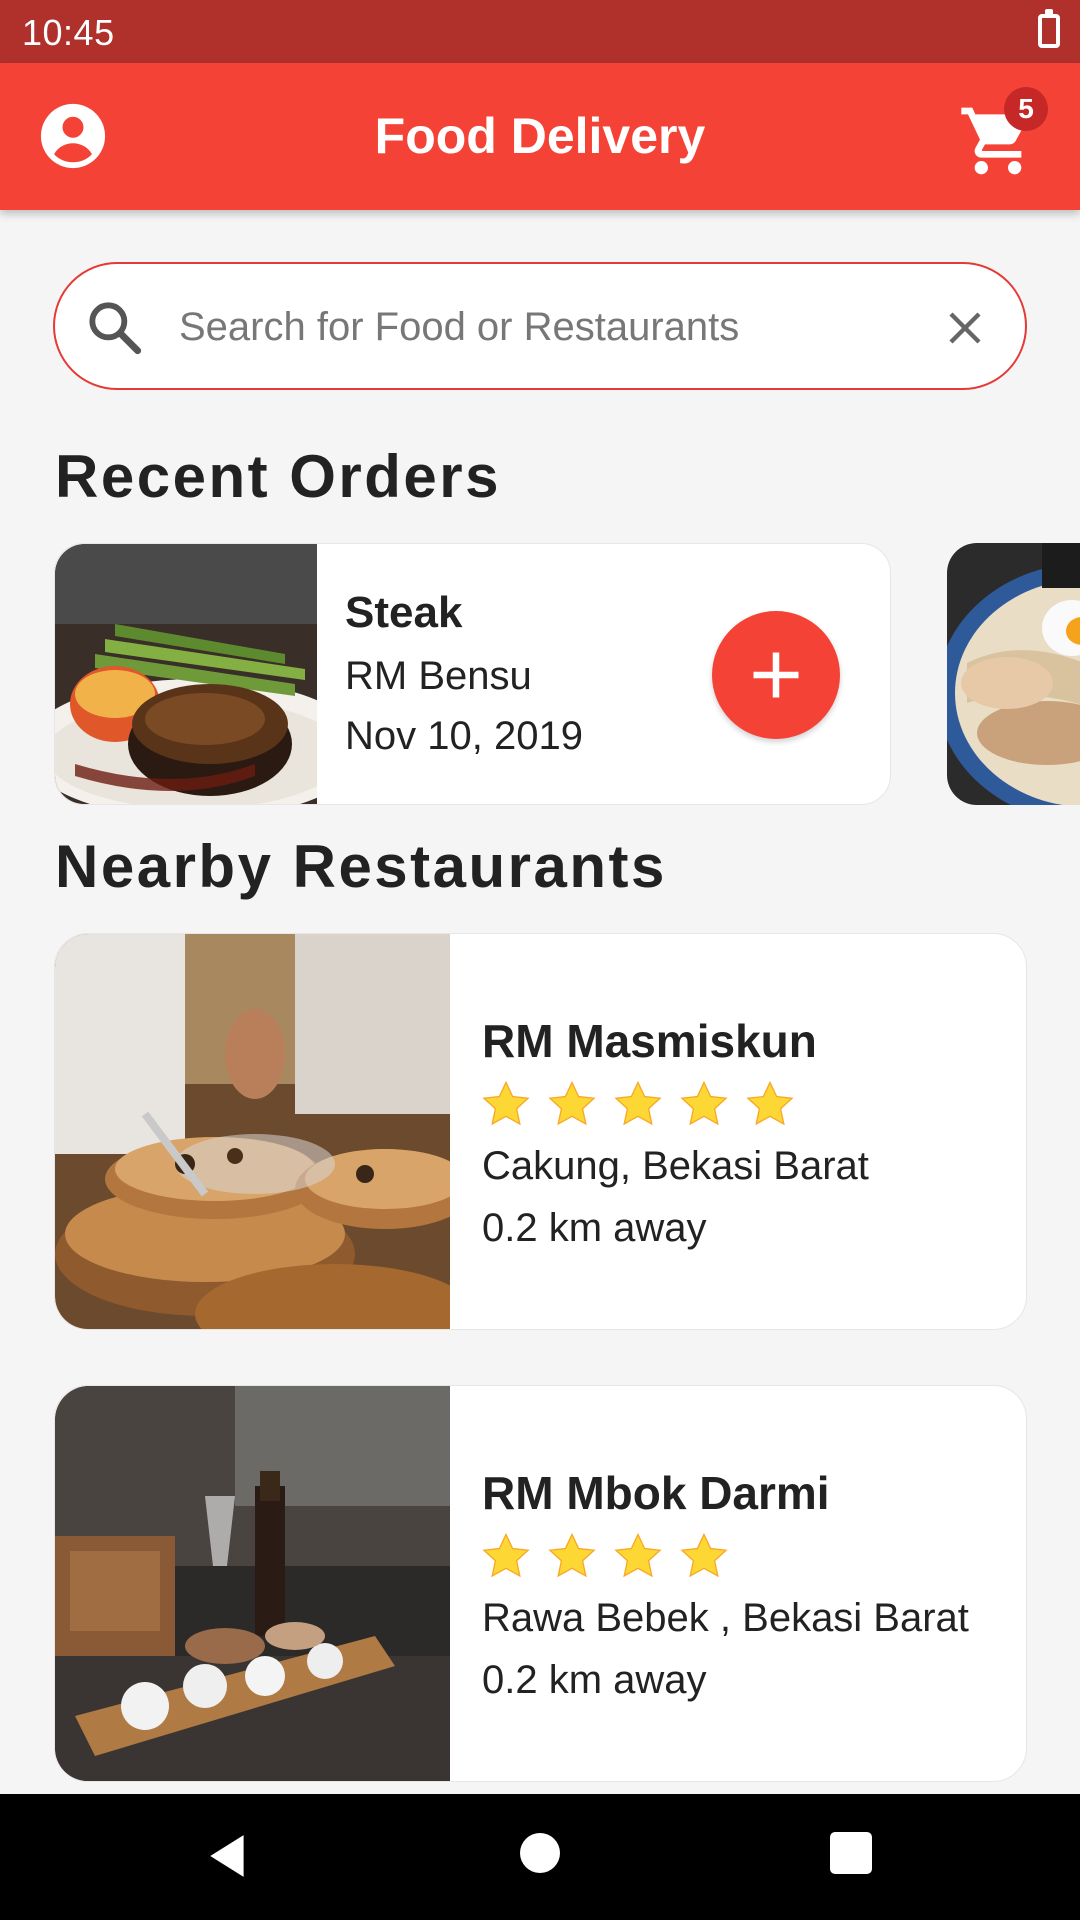  I want to click on plus-icon, so click(776, 675).